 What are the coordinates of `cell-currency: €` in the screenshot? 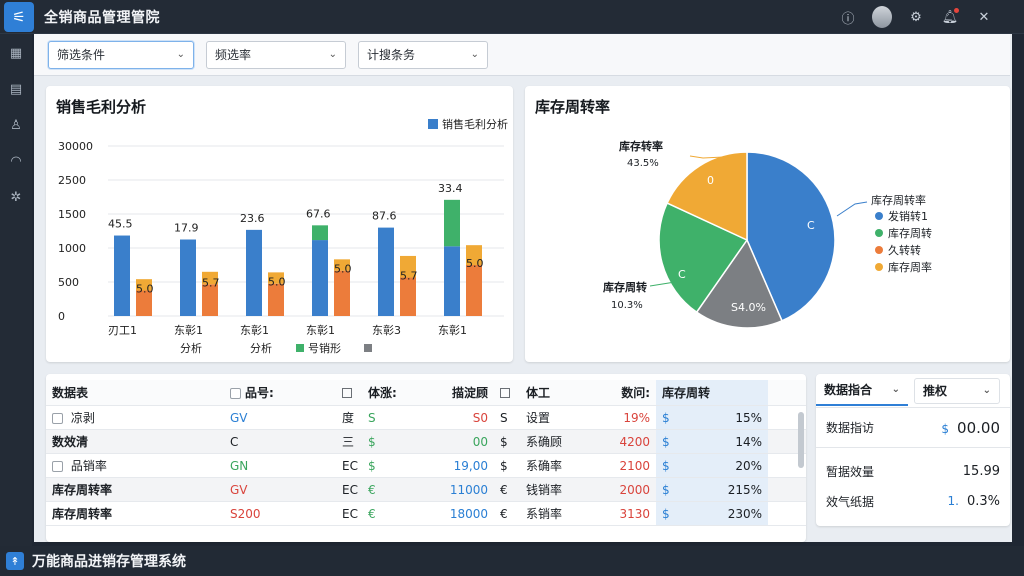 It's located at (504, 489).